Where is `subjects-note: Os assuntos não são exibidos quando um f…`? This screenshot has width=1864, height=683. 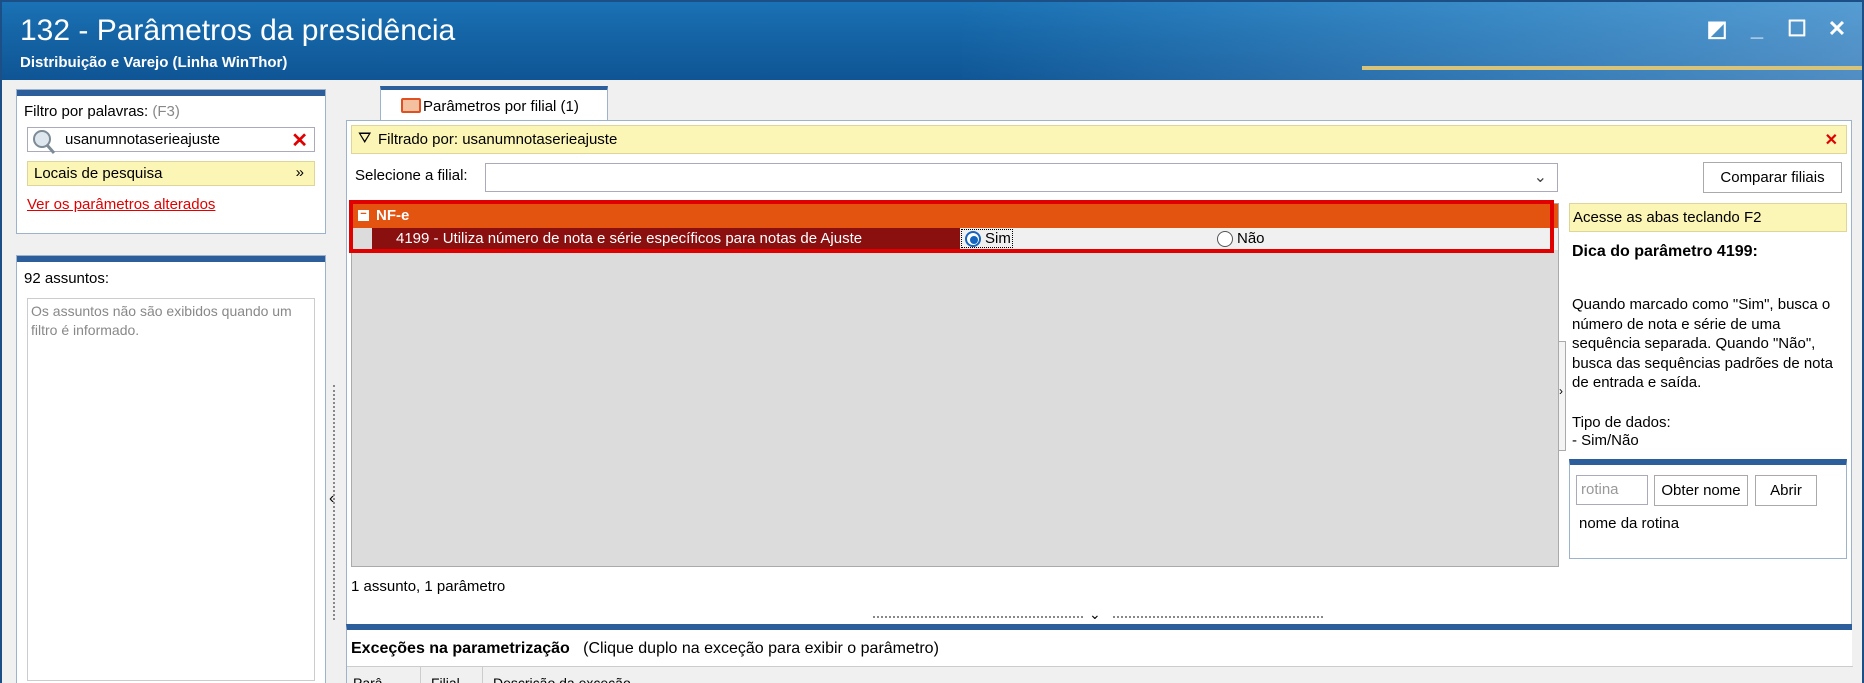 subjects-note: Os assuntos não são exibidos quando um f… is located at coordinates (161, 320).